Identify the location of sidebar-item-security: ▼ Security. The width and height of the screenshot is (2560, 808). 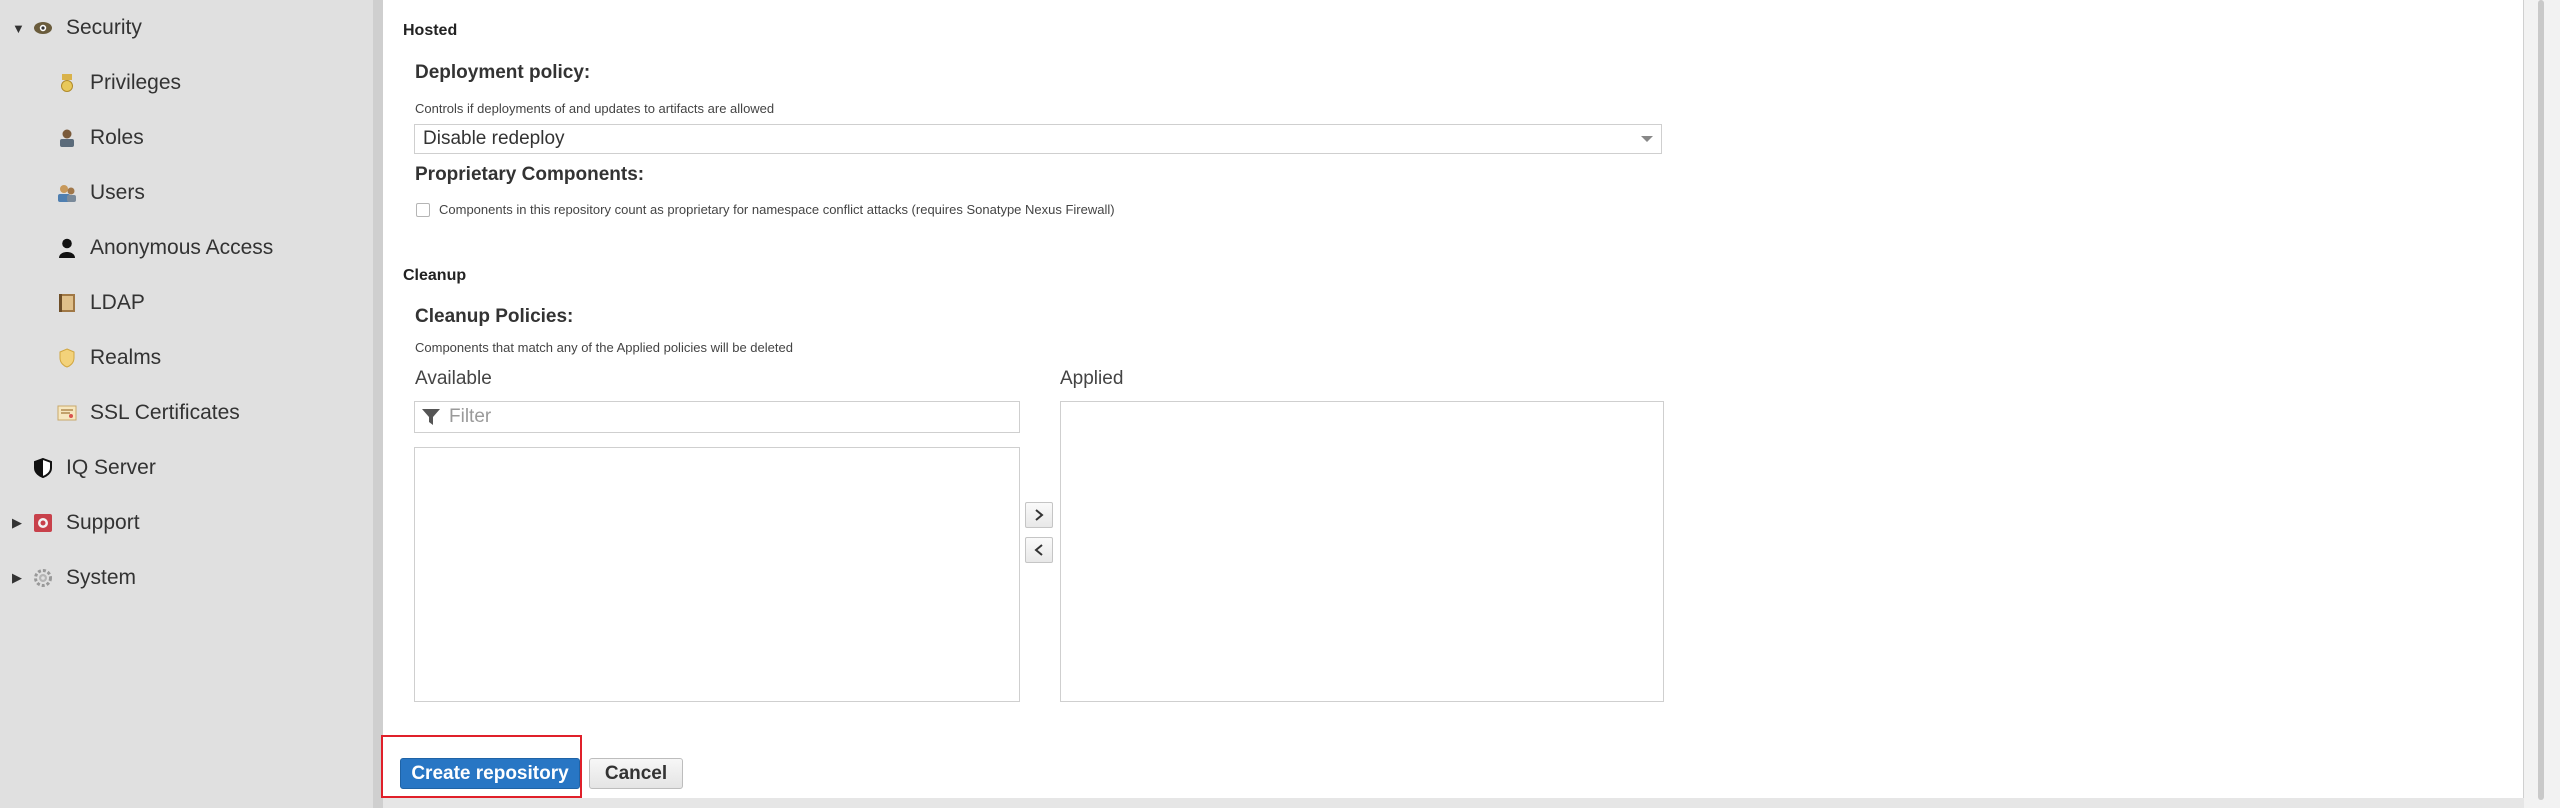
(77, 28).